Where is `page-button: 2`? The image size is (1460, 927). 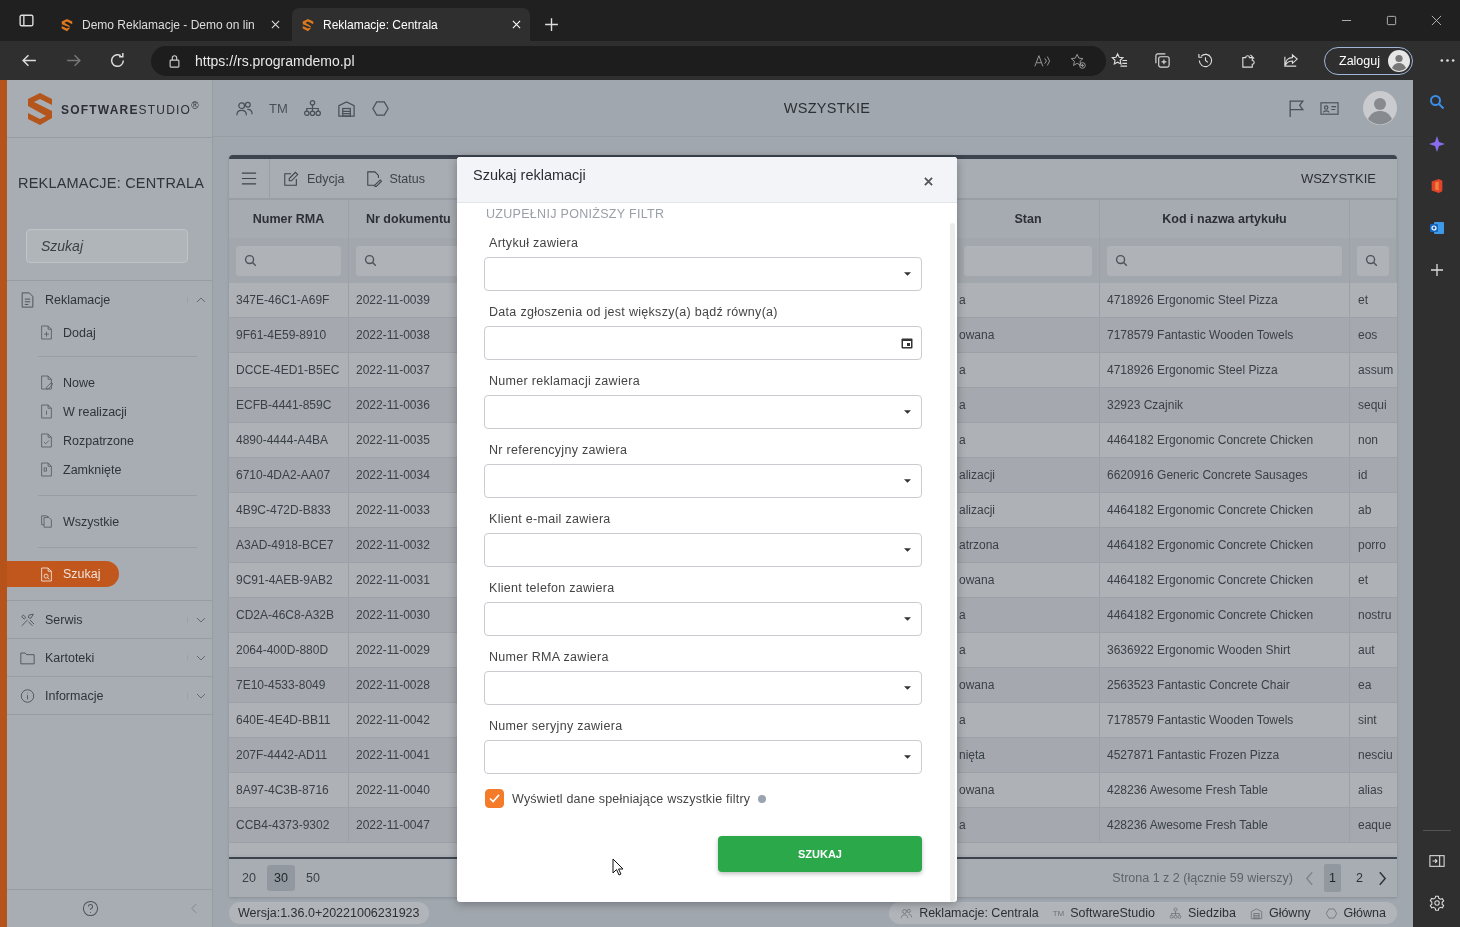 page-button: 2 is located at coordinates (1359, 878).